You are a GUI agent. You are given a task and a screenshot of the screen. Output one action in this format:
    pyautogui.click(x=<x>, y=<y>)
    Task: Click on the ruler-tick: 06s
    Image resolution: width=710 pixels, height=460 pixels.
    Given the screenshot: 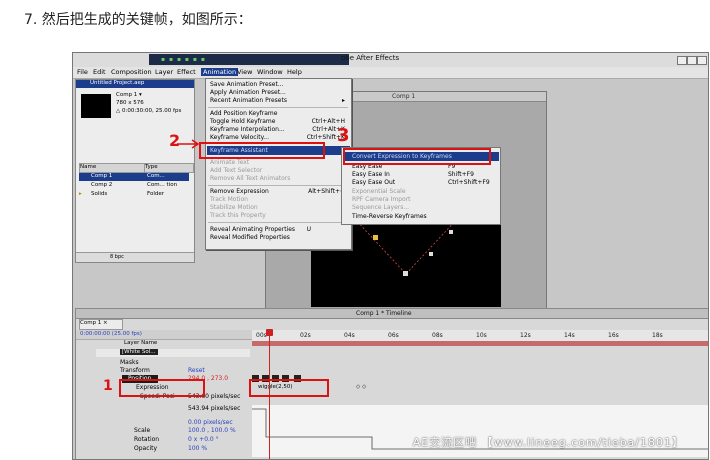 What is the action you would take?
    pyautogui.click(x=393, y=335)
    